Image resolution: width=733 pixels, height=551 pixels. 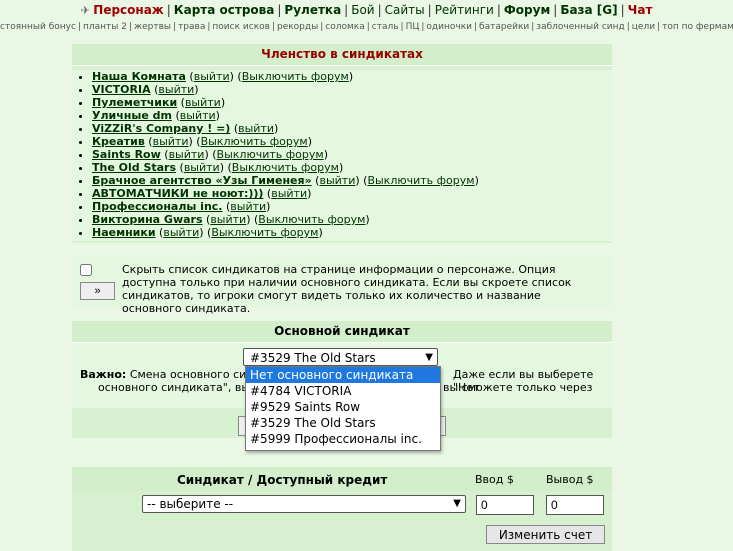 What do you see at coordinates (147, 219) in the screenshot?
I see `syndicate-link: Викторина Gwars` at bounding box center [147, 219].